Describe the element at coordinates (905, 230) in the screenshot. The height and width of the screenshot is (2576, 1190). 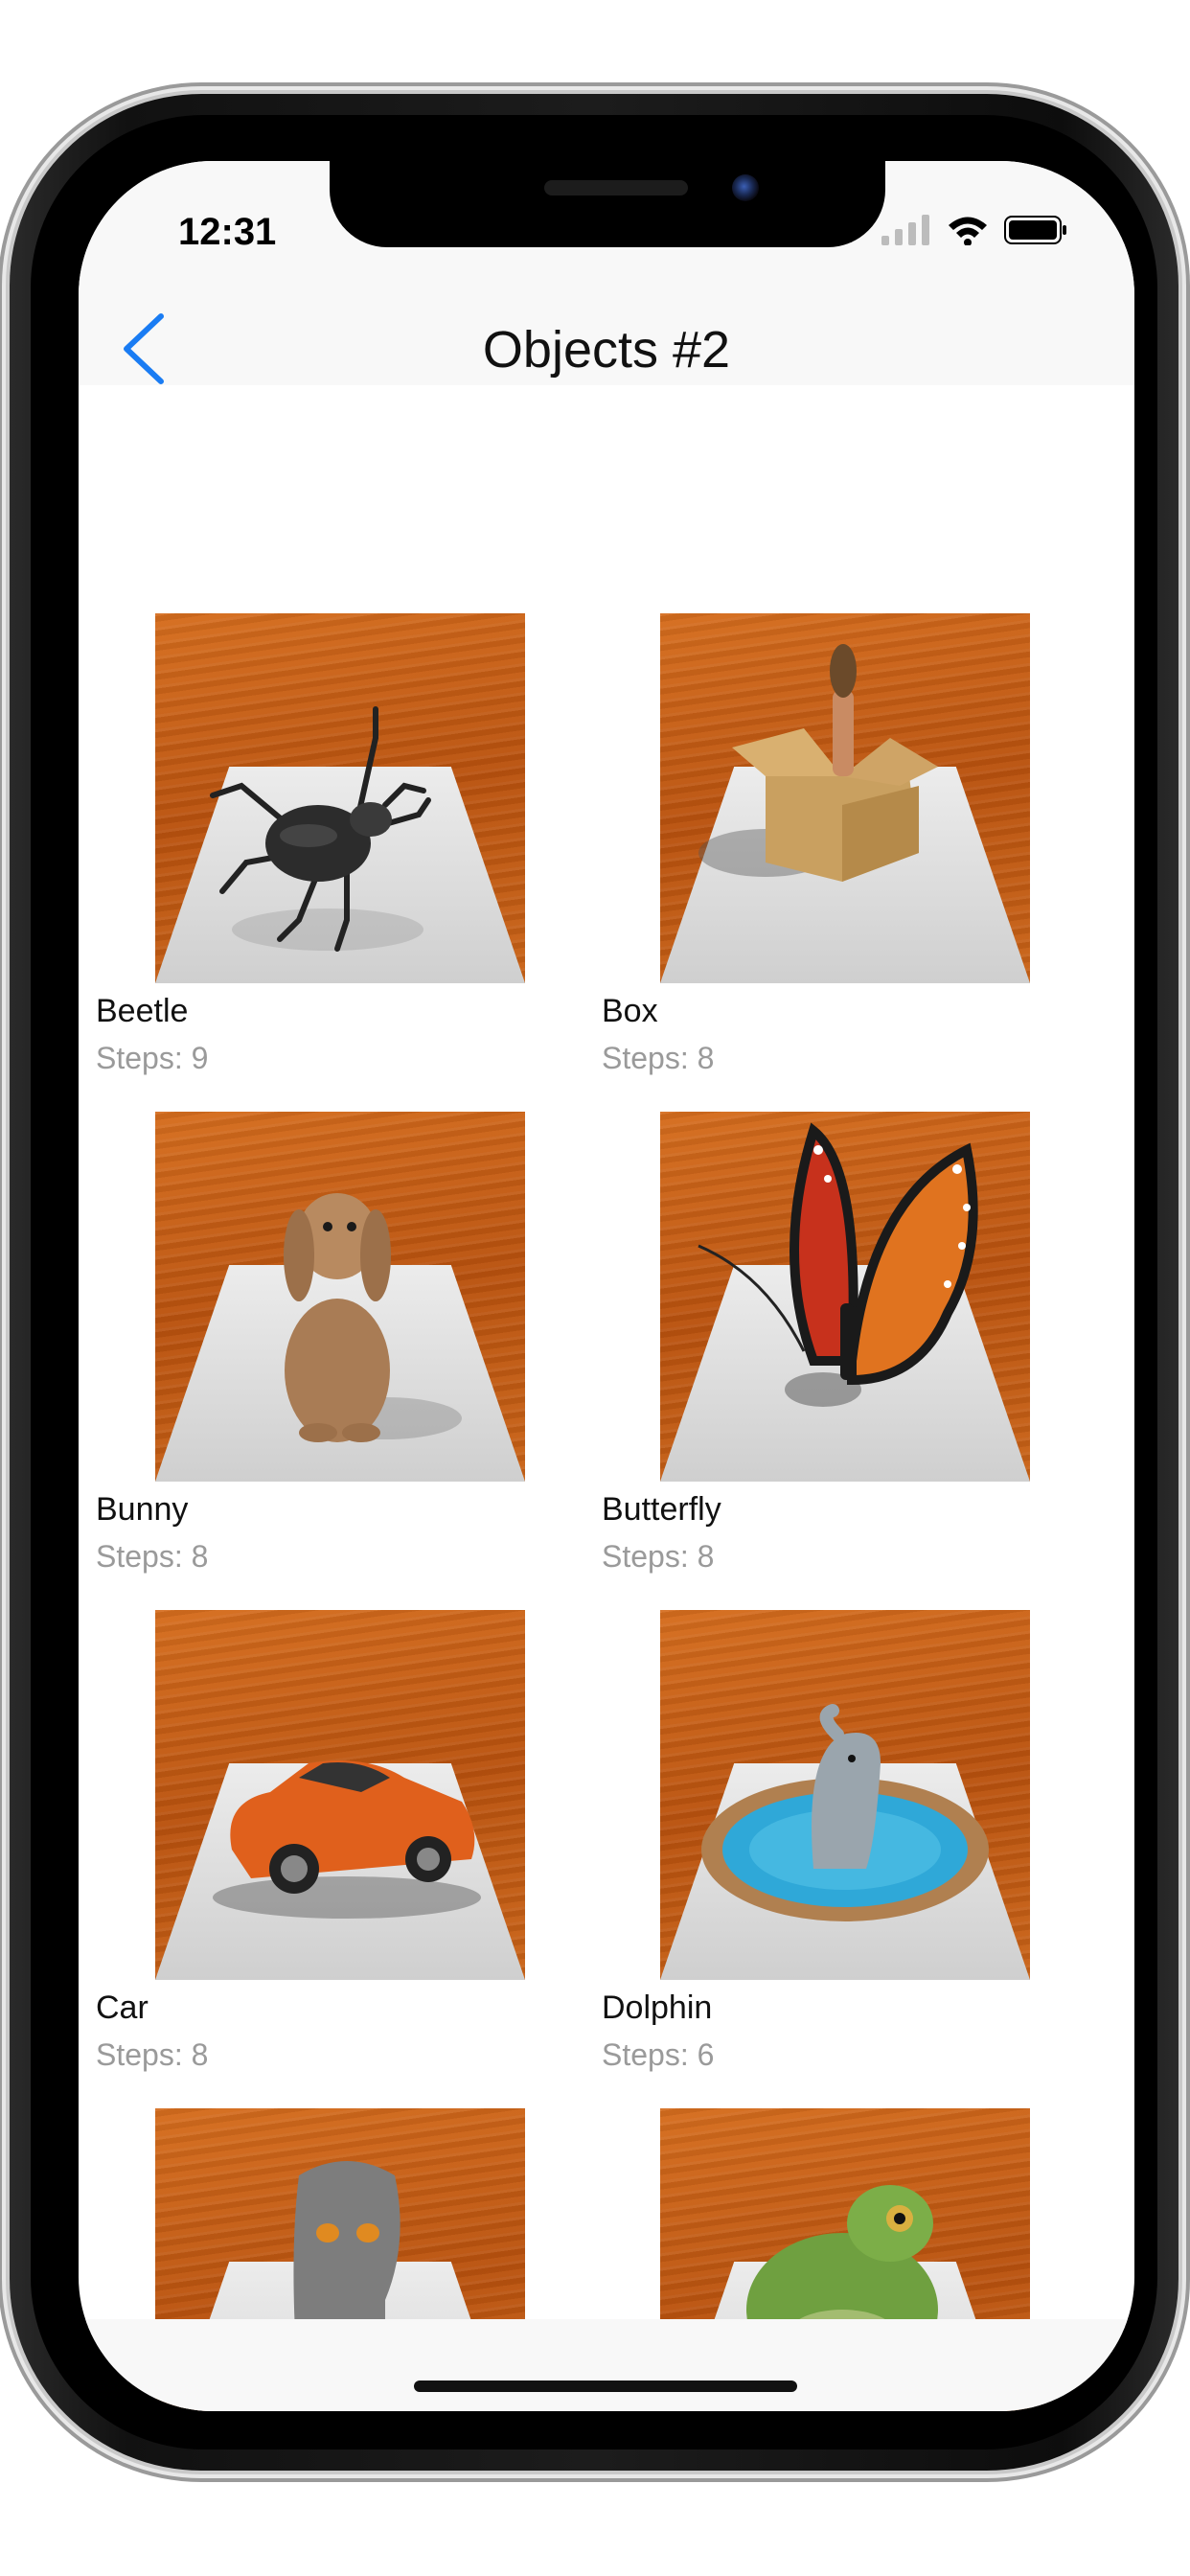
I see `cellular-signal-icon` at that location.